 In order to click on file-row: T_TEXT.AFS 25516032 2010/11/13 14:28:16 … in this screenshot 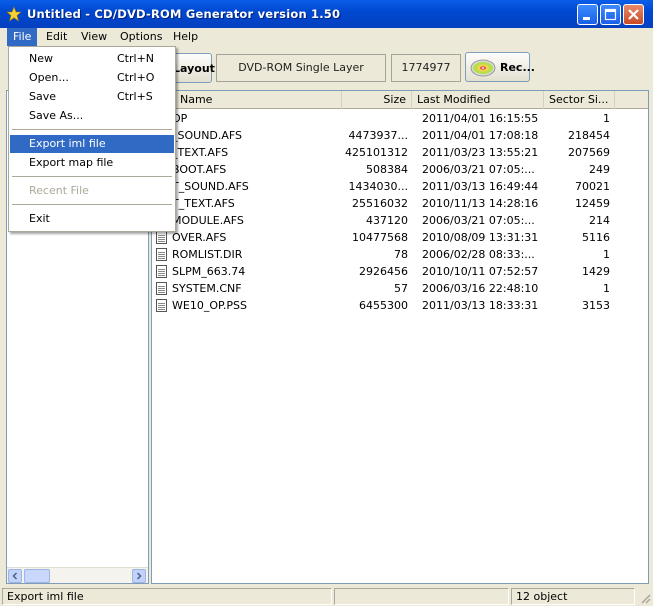, I will do `click(400, 203)`.